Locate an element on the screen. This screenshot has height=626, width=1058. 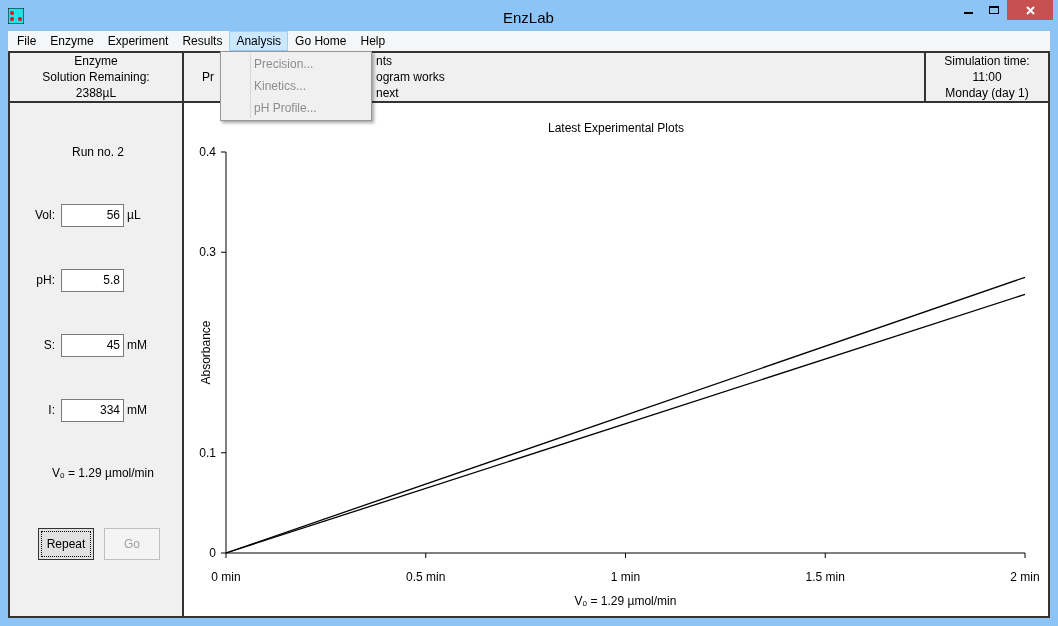
x-tick-label: 0.5 min is located at coordinates (426, 577).